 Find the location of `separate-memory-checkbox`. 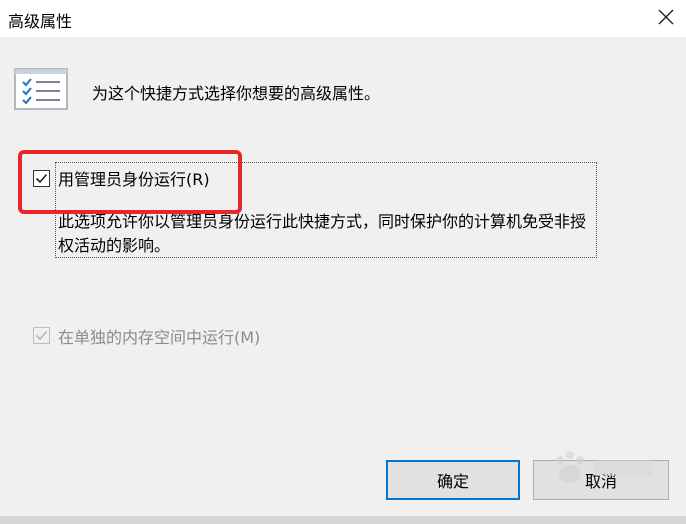

separate-memory-checkbox is located at coordinates (41, 335).